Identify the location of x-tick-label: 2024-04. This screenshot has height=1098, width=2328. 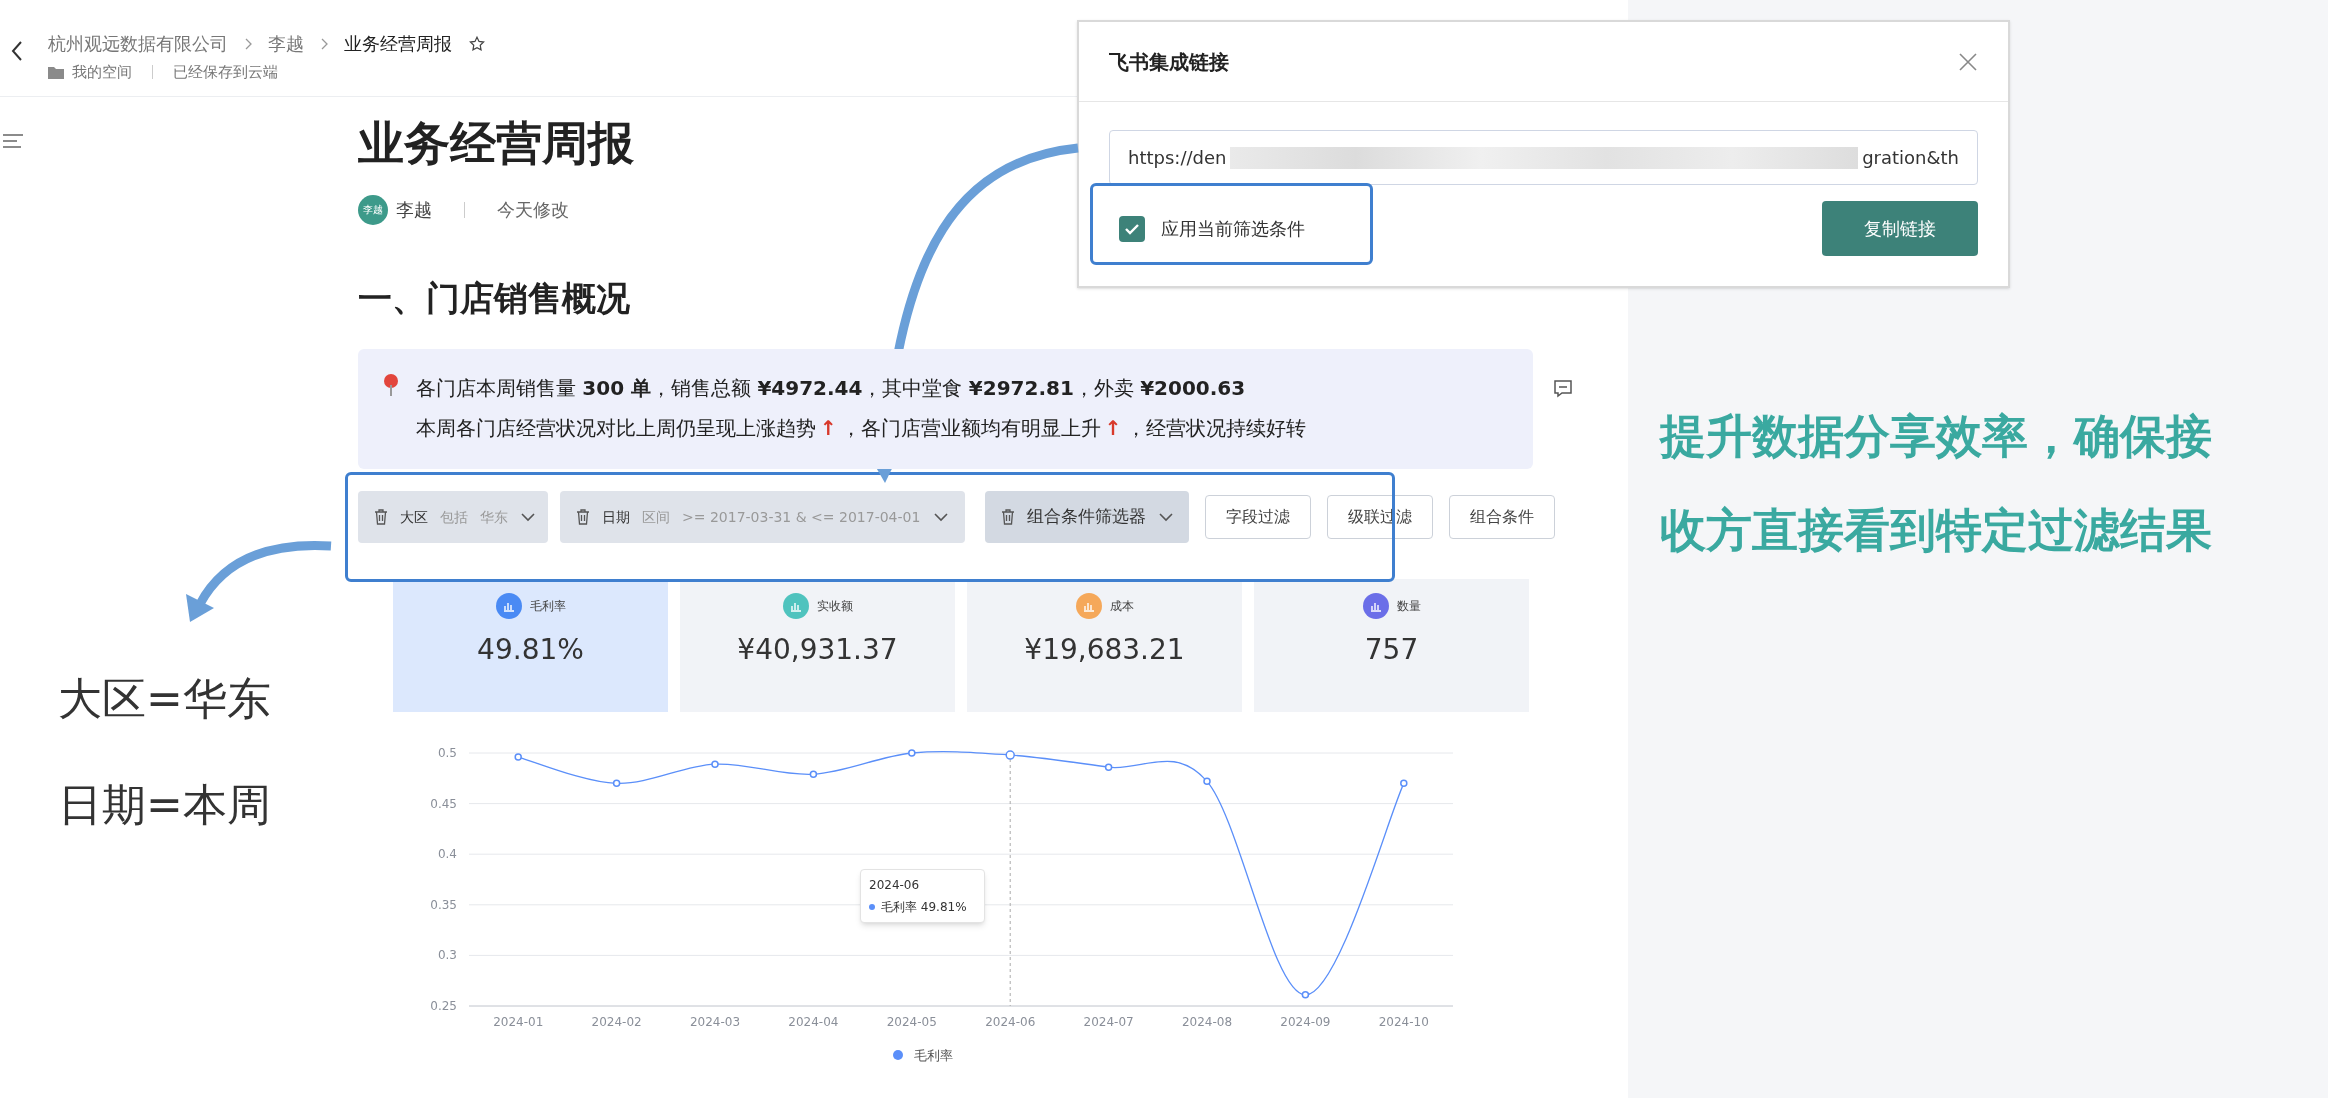
(813, 1022).